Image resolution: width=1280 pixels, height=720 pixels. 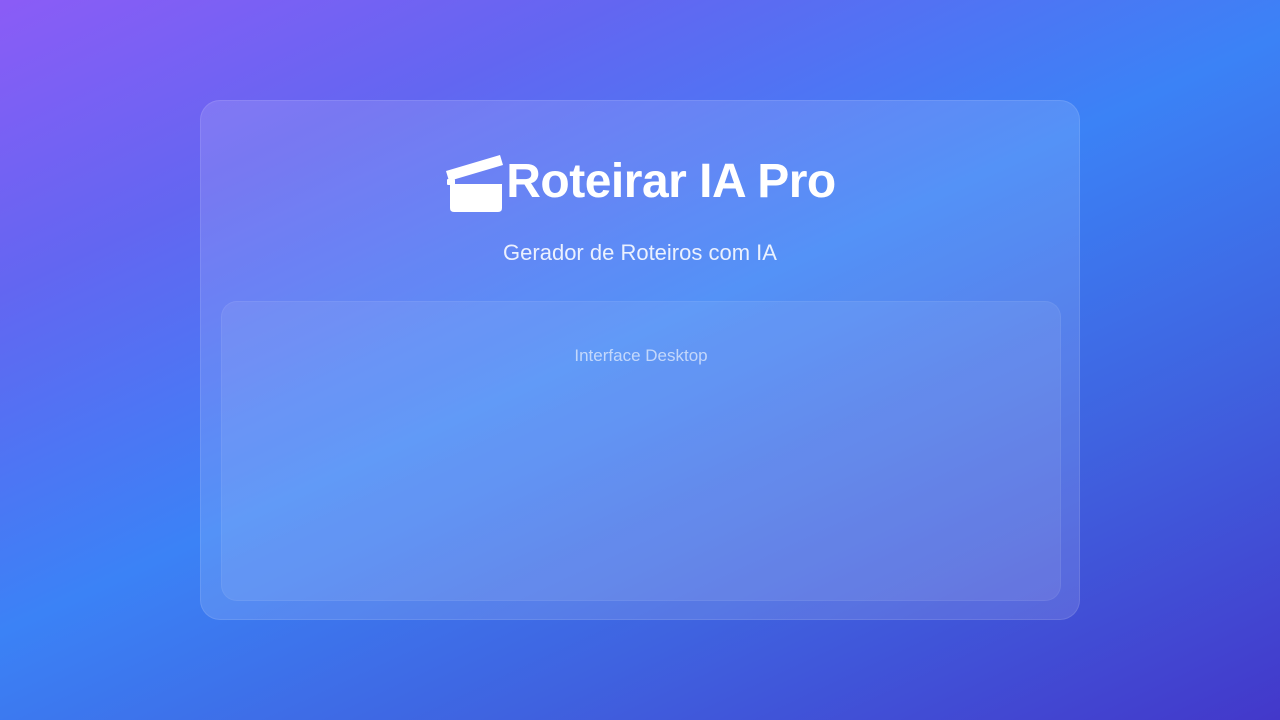 I want to click on panel-label: Interface Desktop, so click(x=641, y=355).